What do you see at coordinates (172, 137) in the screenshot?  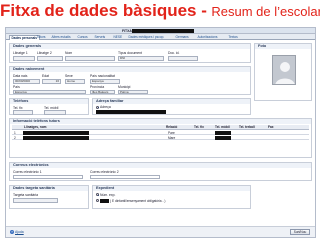 I see `relacio-cell: Mare` at bounding box center [172, 137].